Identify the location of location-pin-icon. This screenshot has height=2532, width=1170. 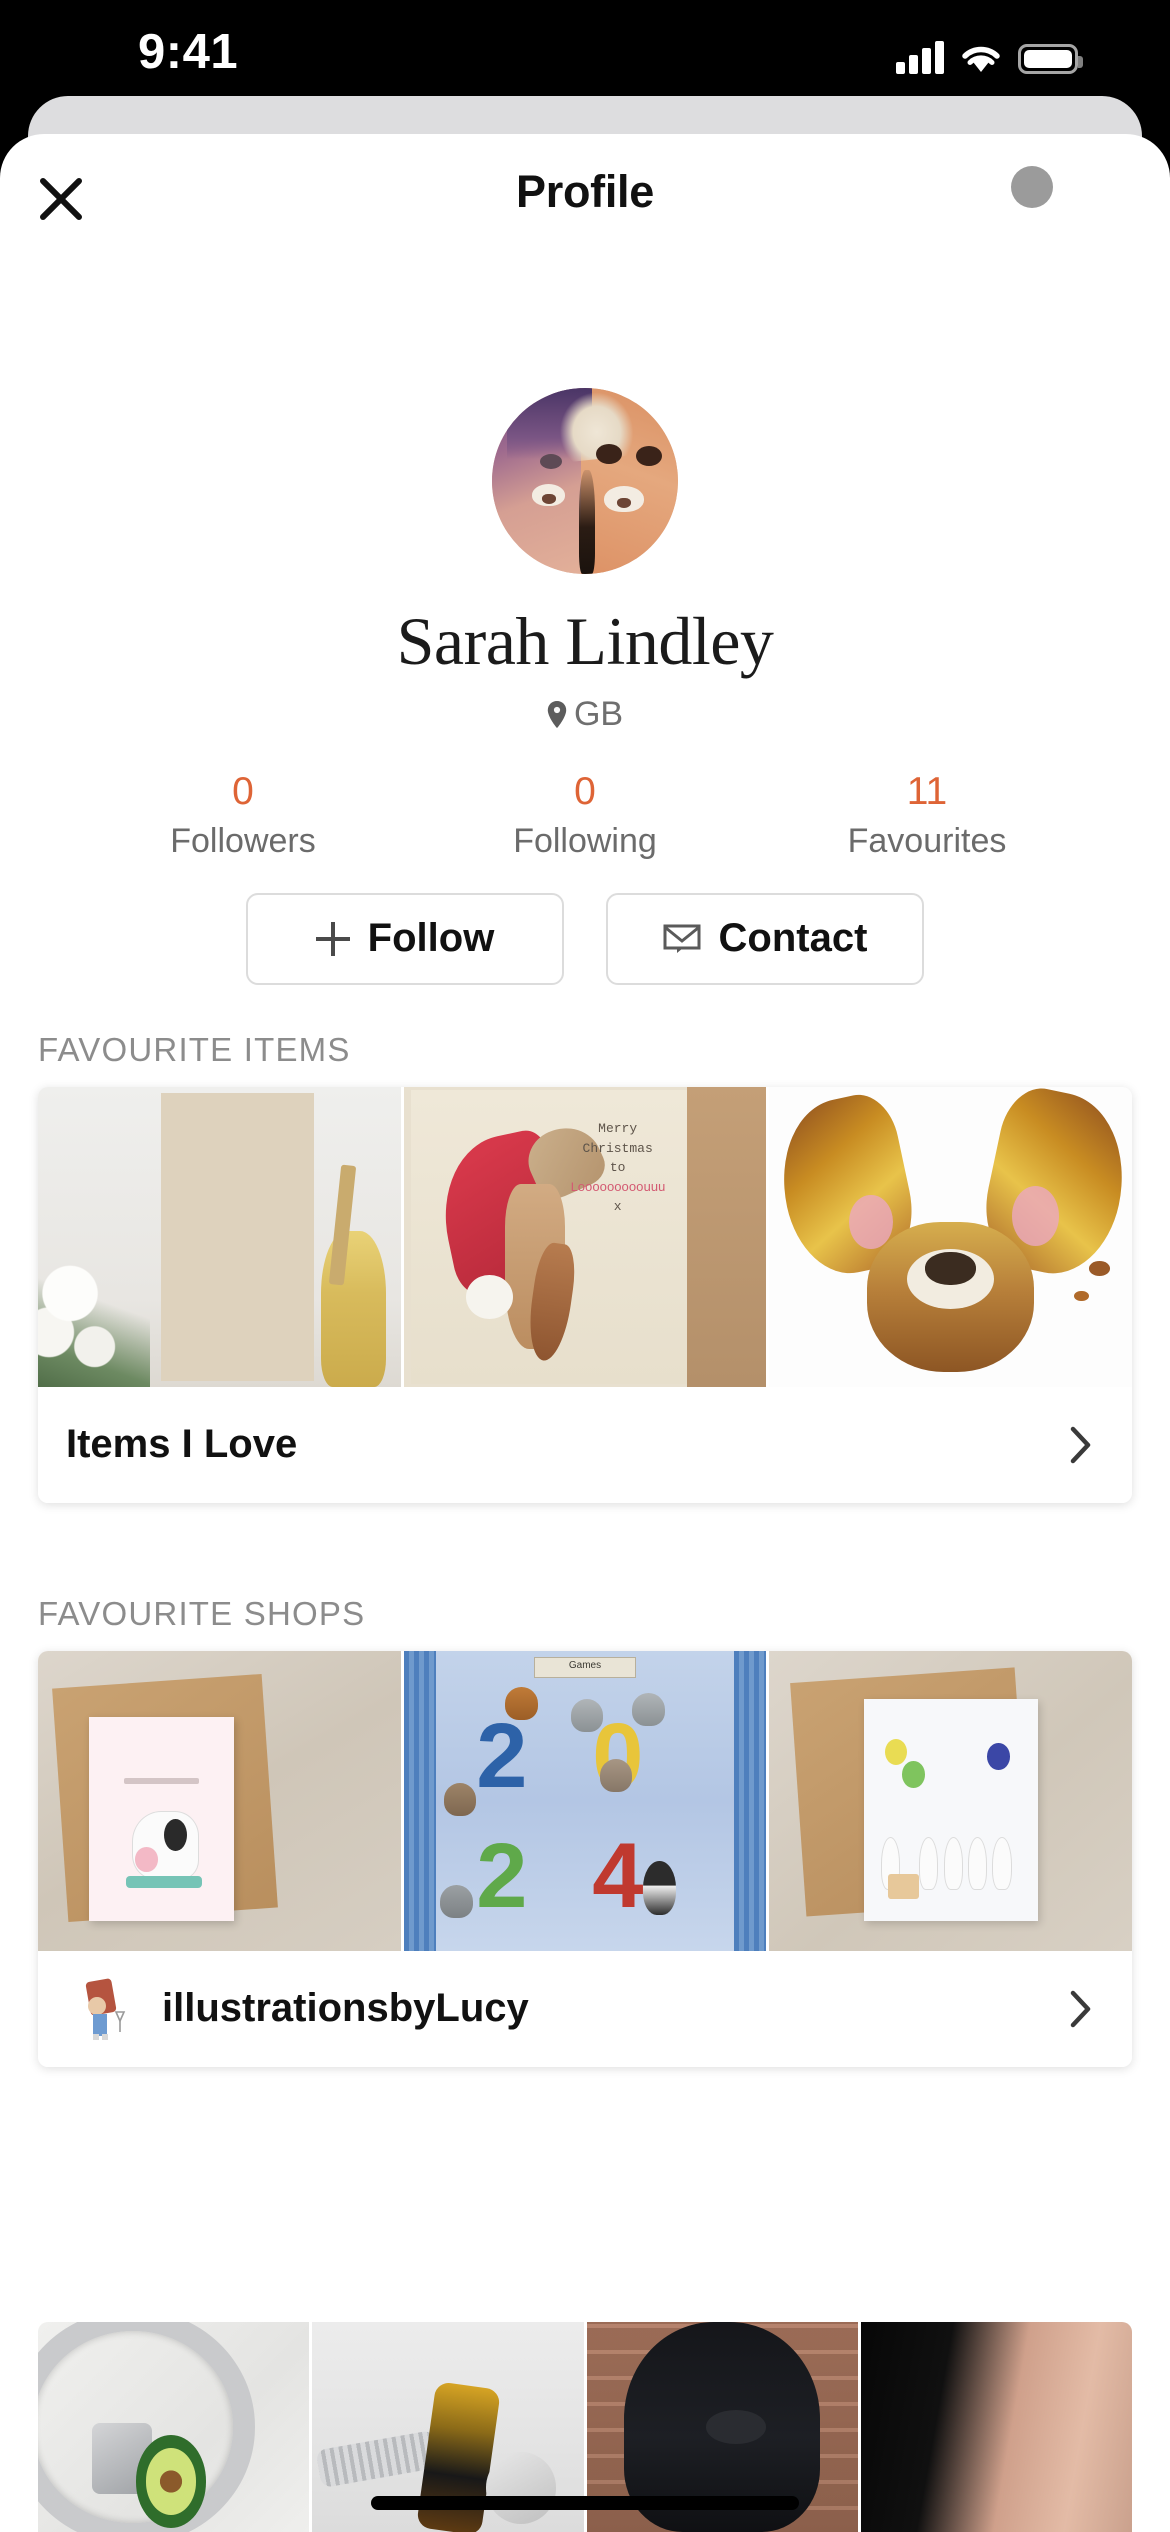
(557, 714).